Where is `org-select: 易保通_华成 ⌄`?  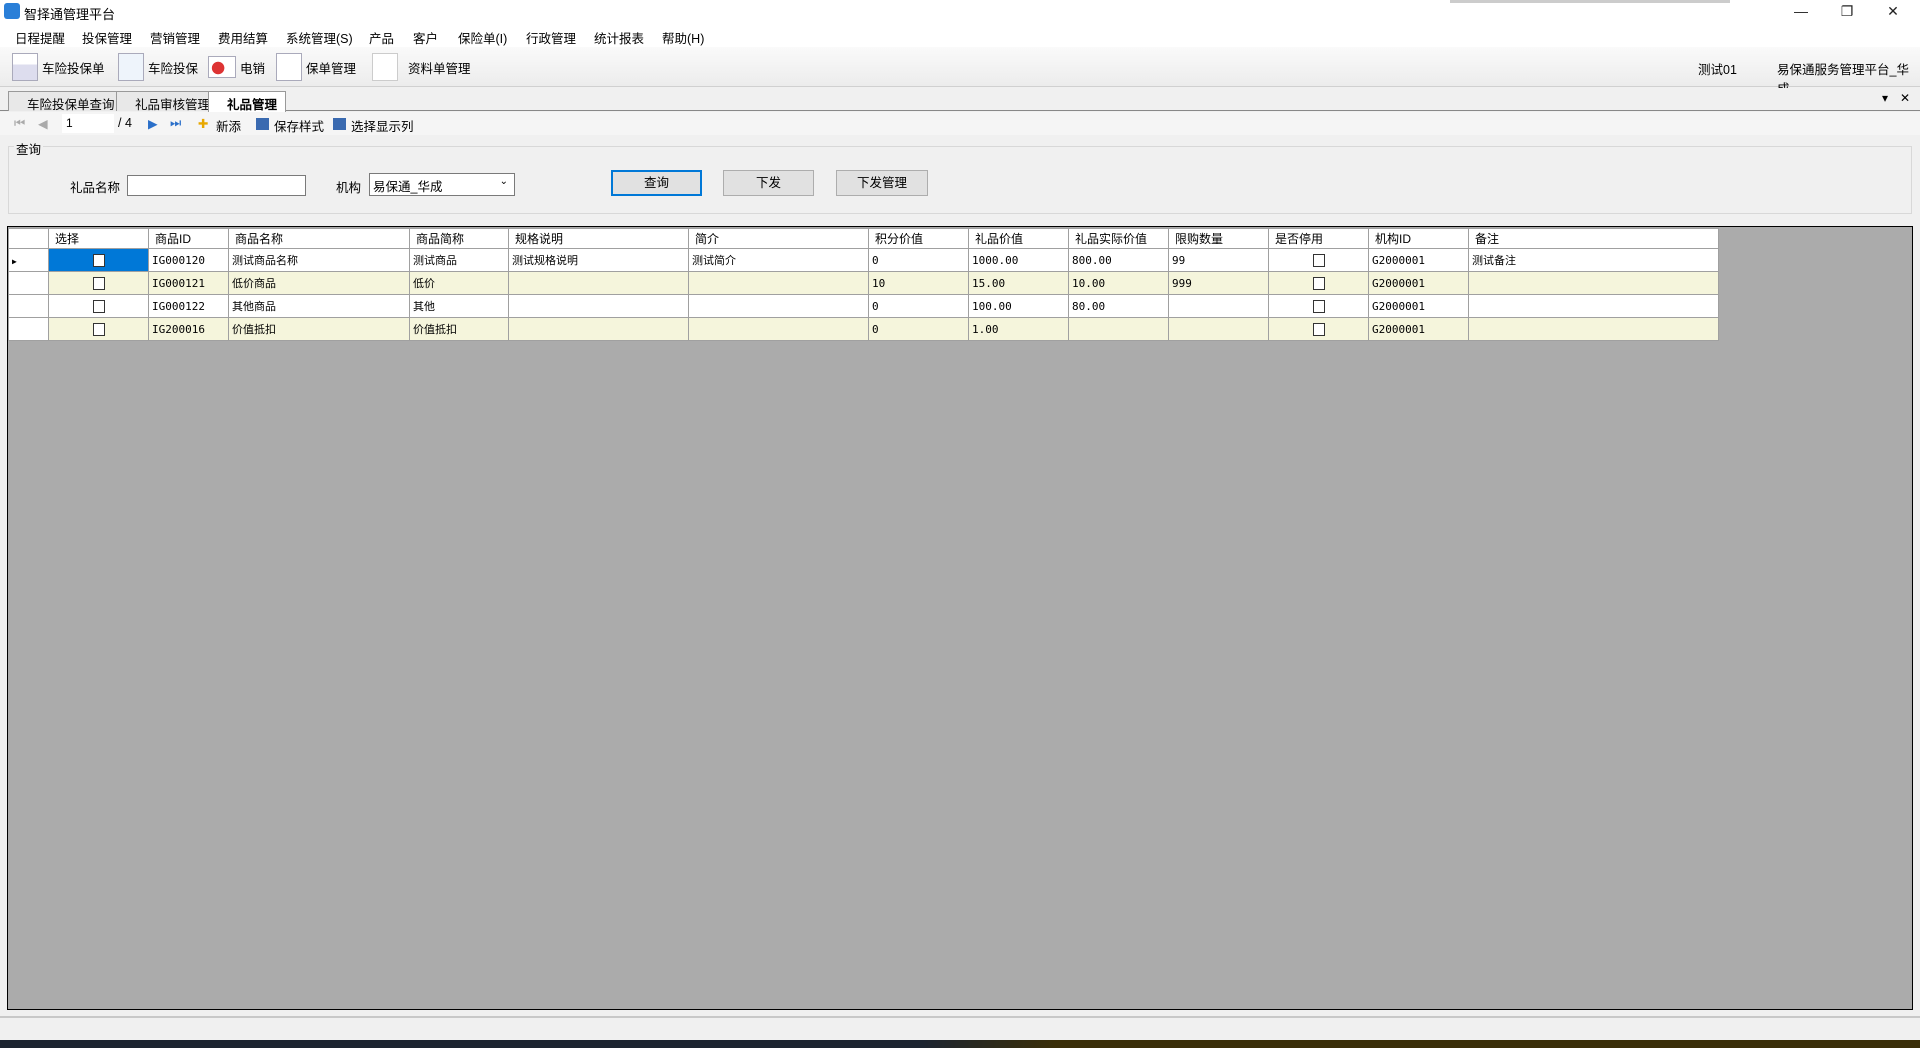 org-select: 易保通_华成 ⌄ is located at coordinates (442, 184).